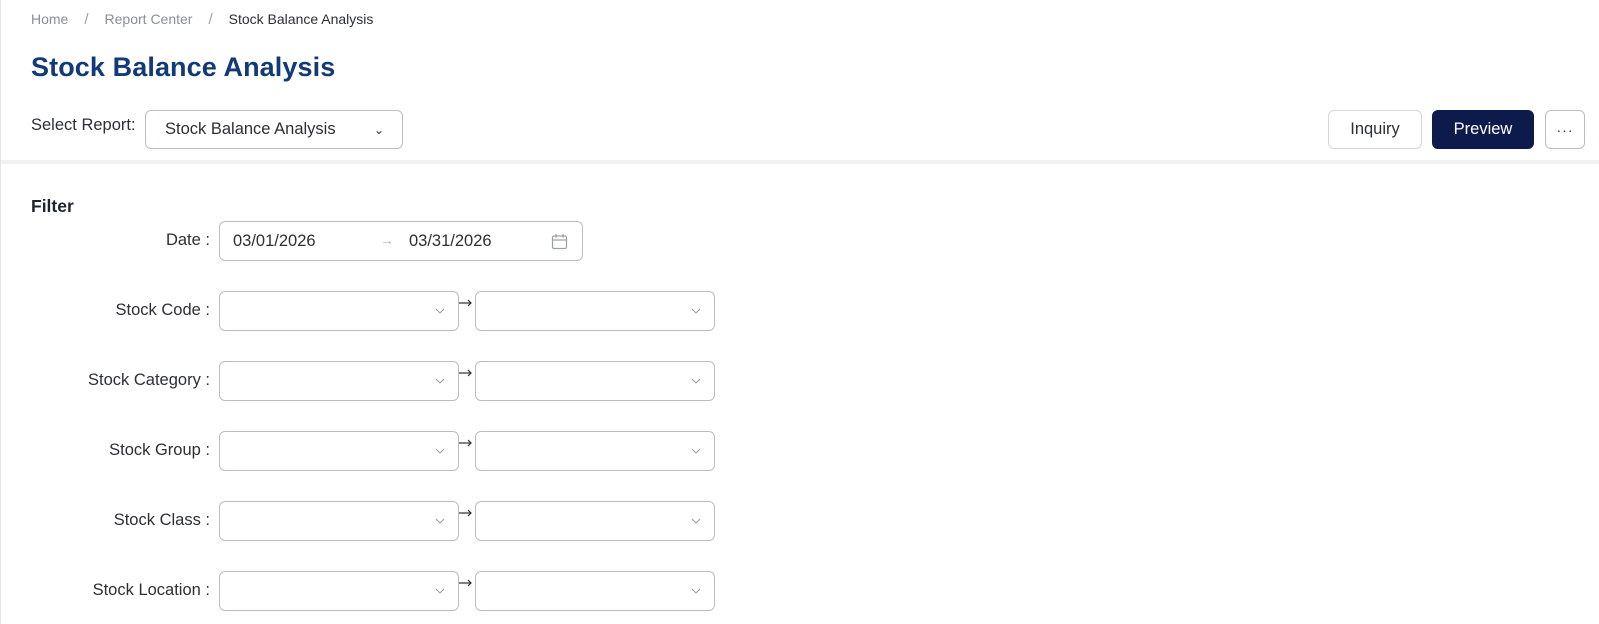 The width and height of the screenshot is (1599, 624). I want to click on more-icon: ···, so click(1565, 129).